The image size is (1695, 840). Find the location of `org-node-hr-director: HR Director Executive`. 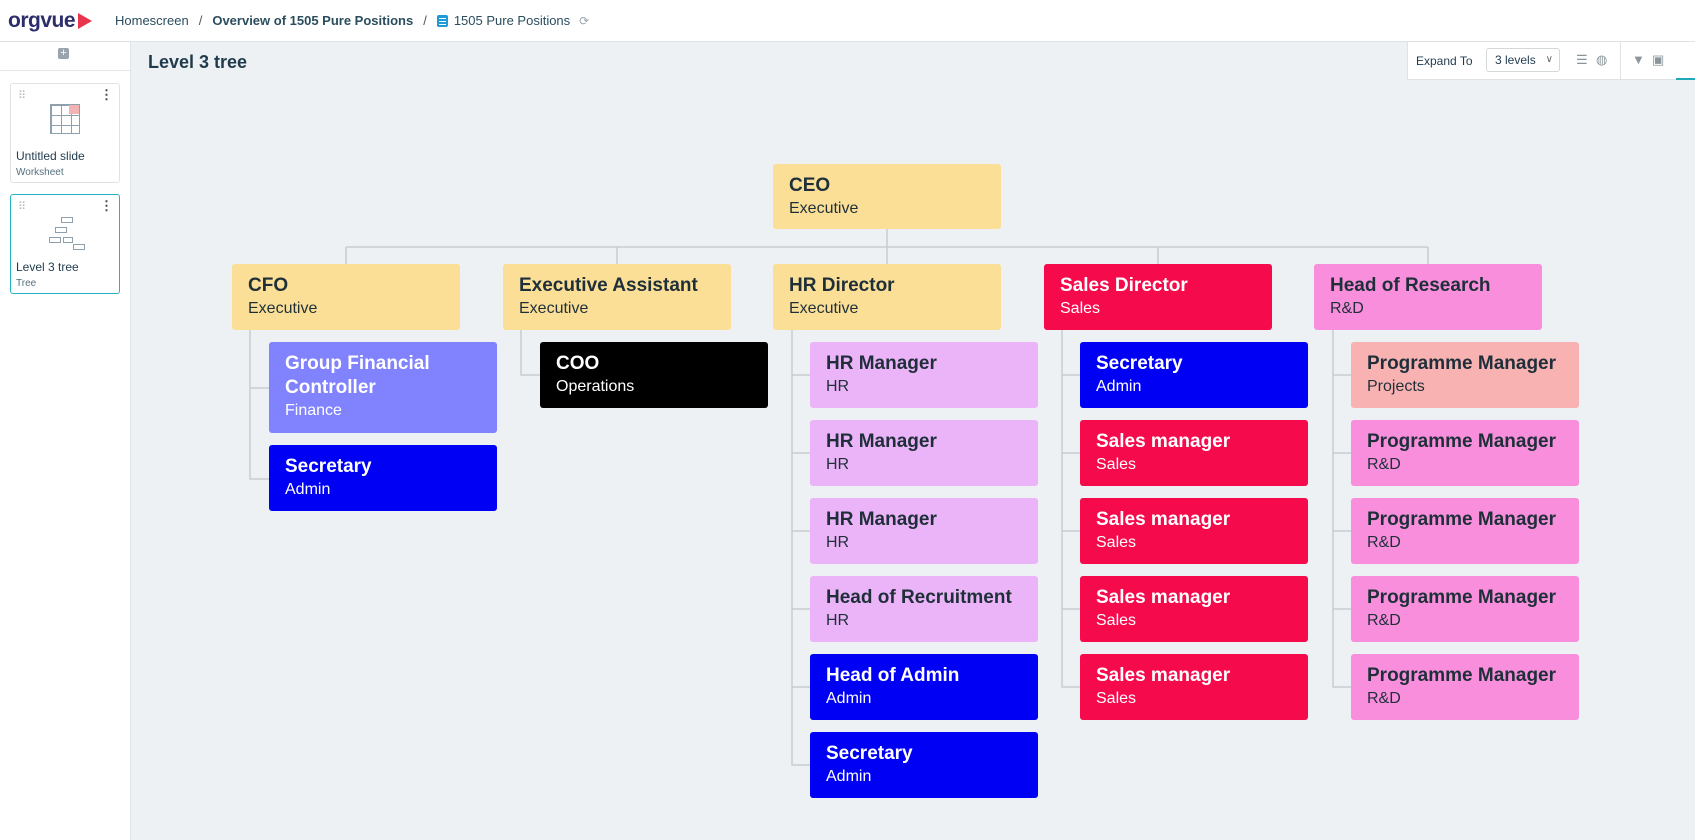

org-node-hr-director: HR Director Executive is located at coordinates (887, 297).